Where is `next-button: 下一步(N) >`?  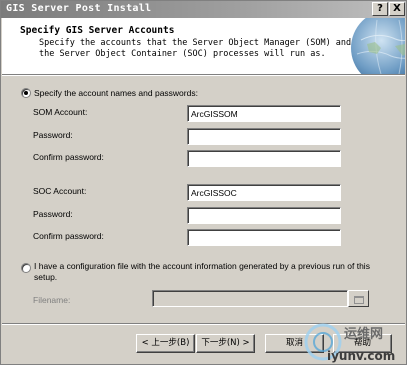 next-button: 下一步(N) > is located at coordinates (225, 343).